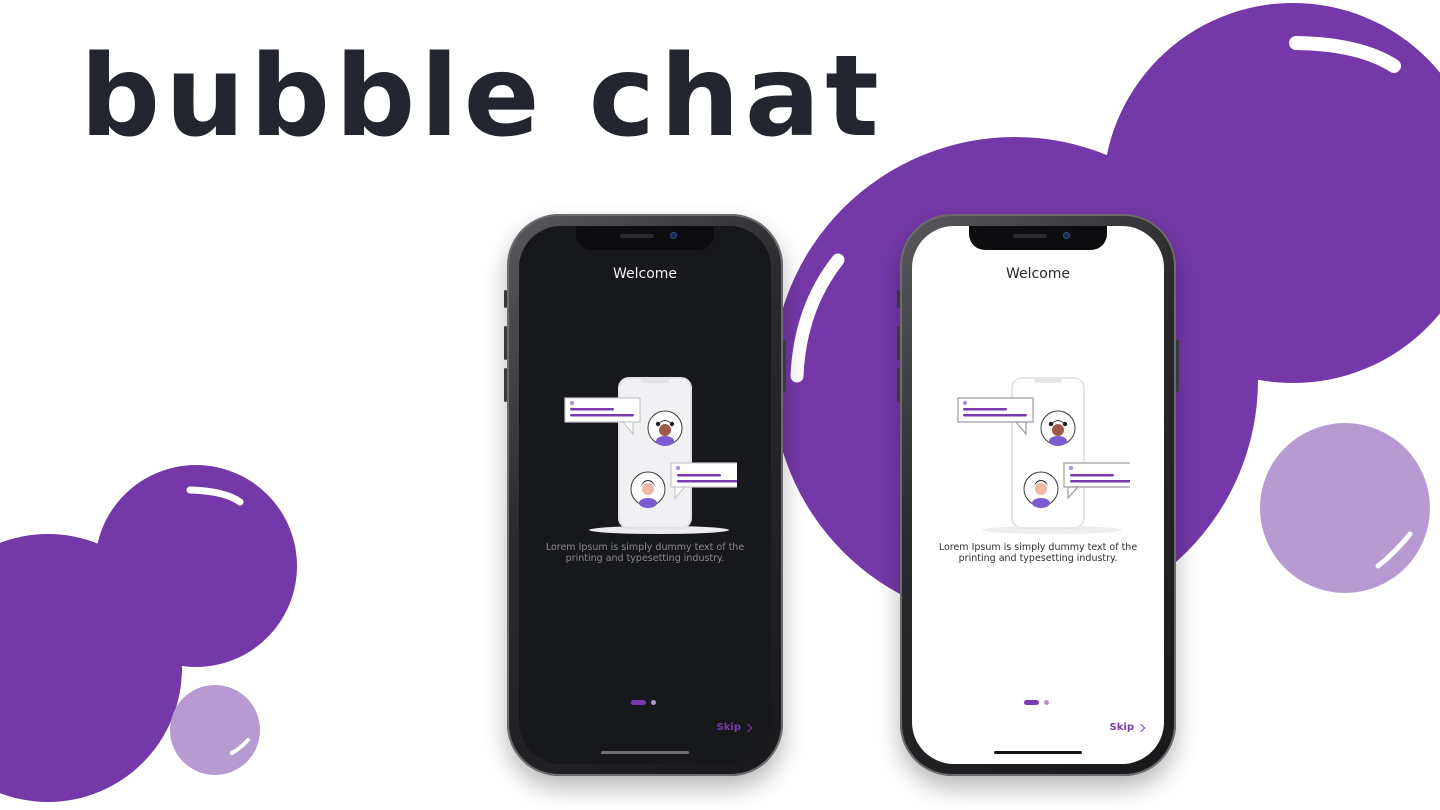  I want to click on bubble-left-mid, so click(196, 566).